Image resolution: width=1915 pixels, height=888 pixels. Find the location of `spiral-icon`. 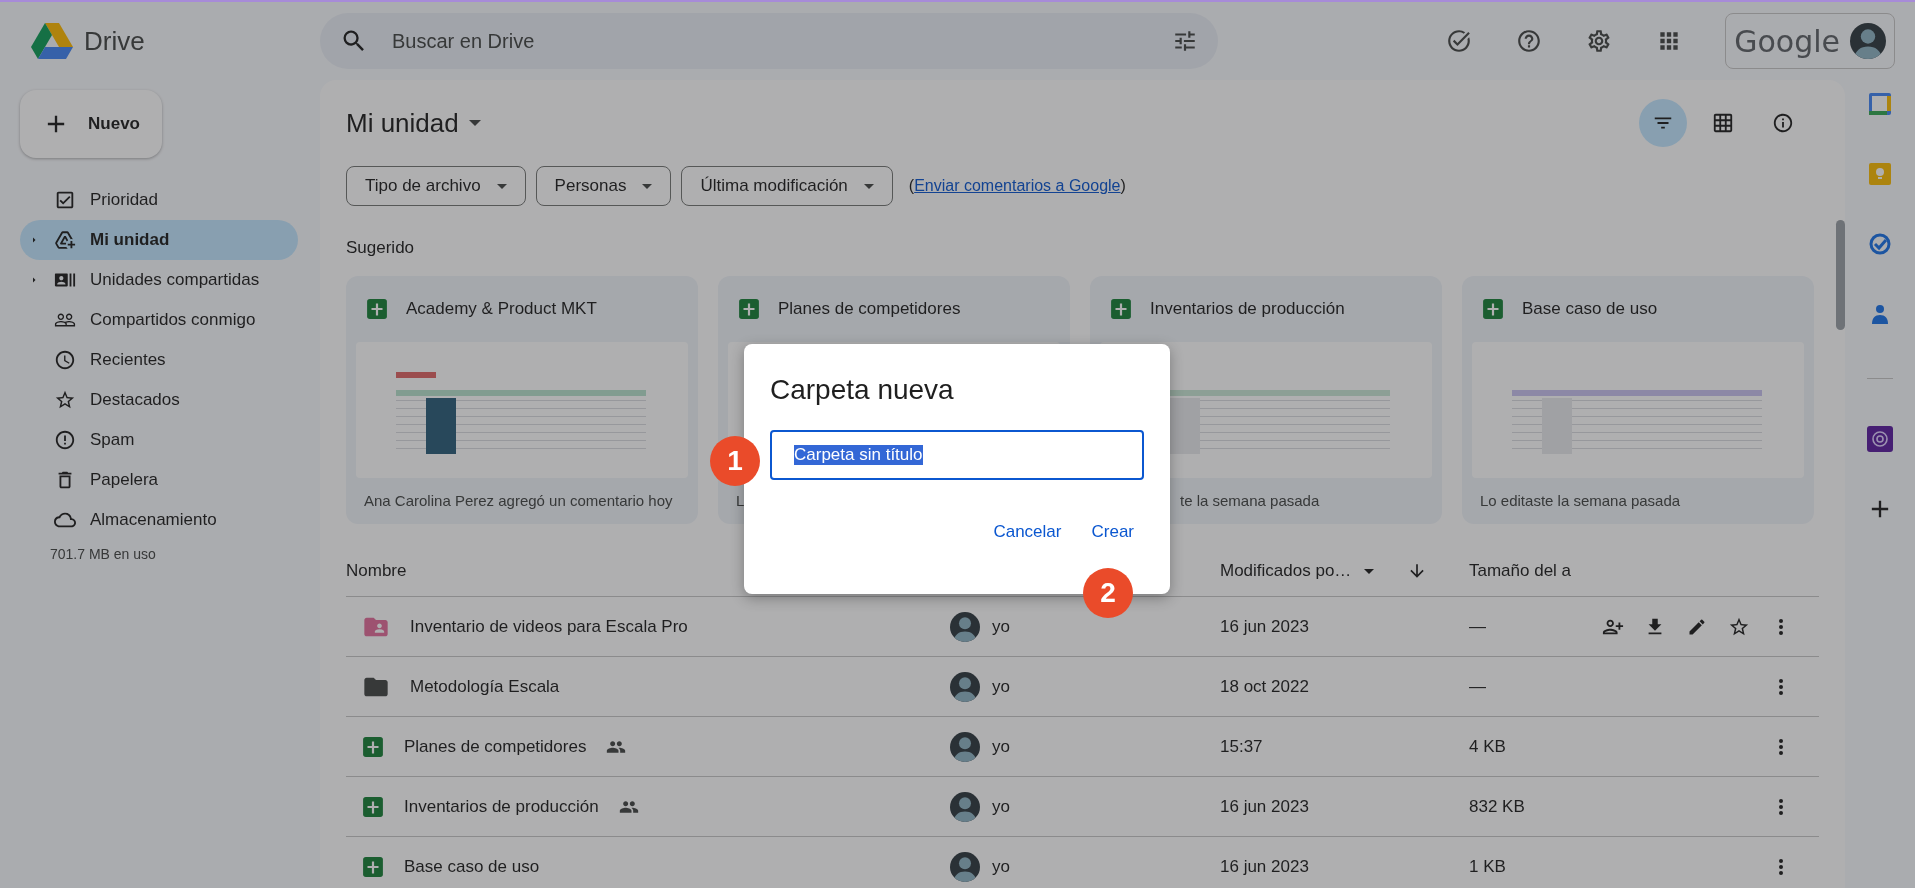

spiral-icon is located at coordinates (1880, 439).